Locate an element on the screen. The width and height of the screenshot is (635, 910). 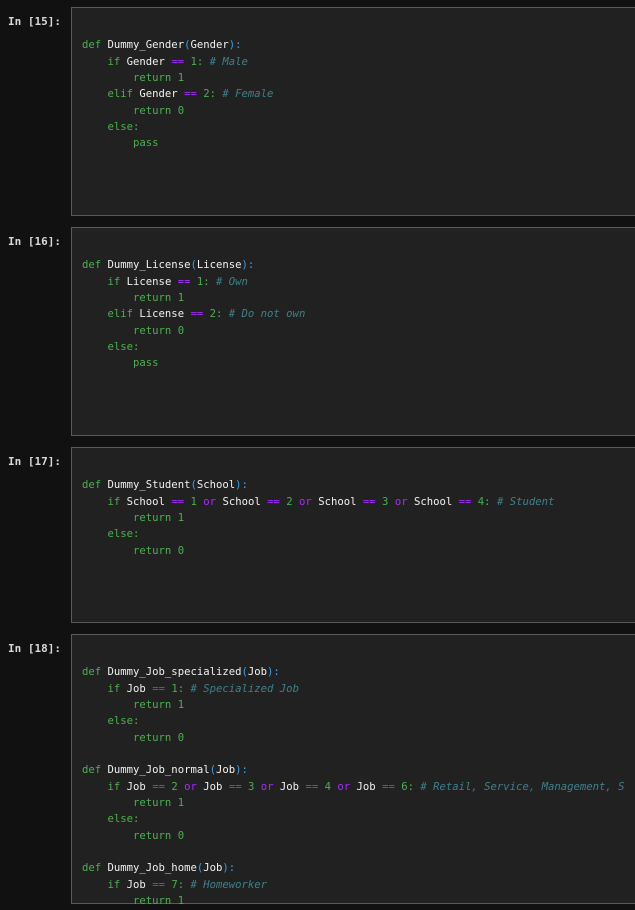
code-line: if Job == 7: # Homeworker is located at coordinates (187, 884).